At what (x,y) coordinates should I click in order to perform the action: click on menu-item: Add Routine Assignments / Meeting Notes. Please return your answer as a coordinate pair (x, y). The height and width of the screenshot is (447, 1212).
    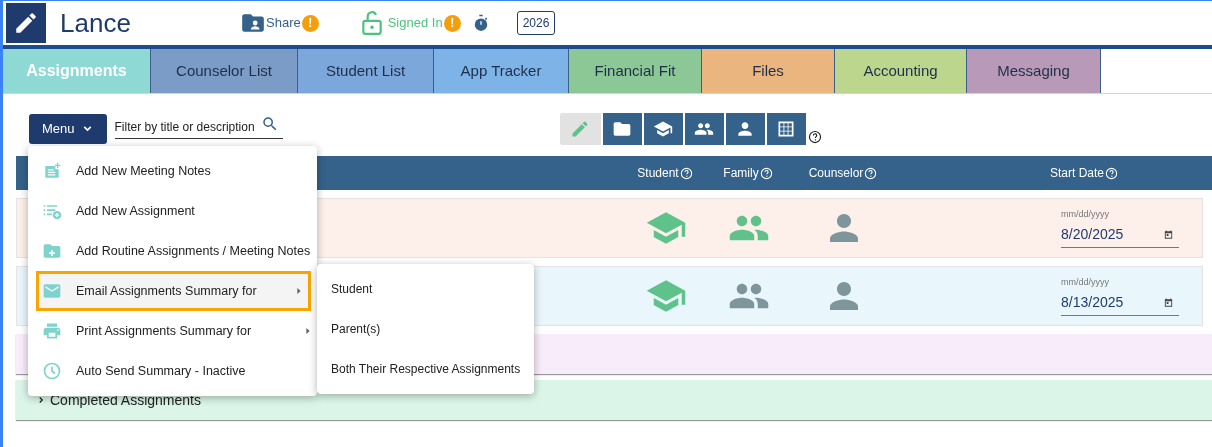
    Looking at the image, I should click on (172, 251).